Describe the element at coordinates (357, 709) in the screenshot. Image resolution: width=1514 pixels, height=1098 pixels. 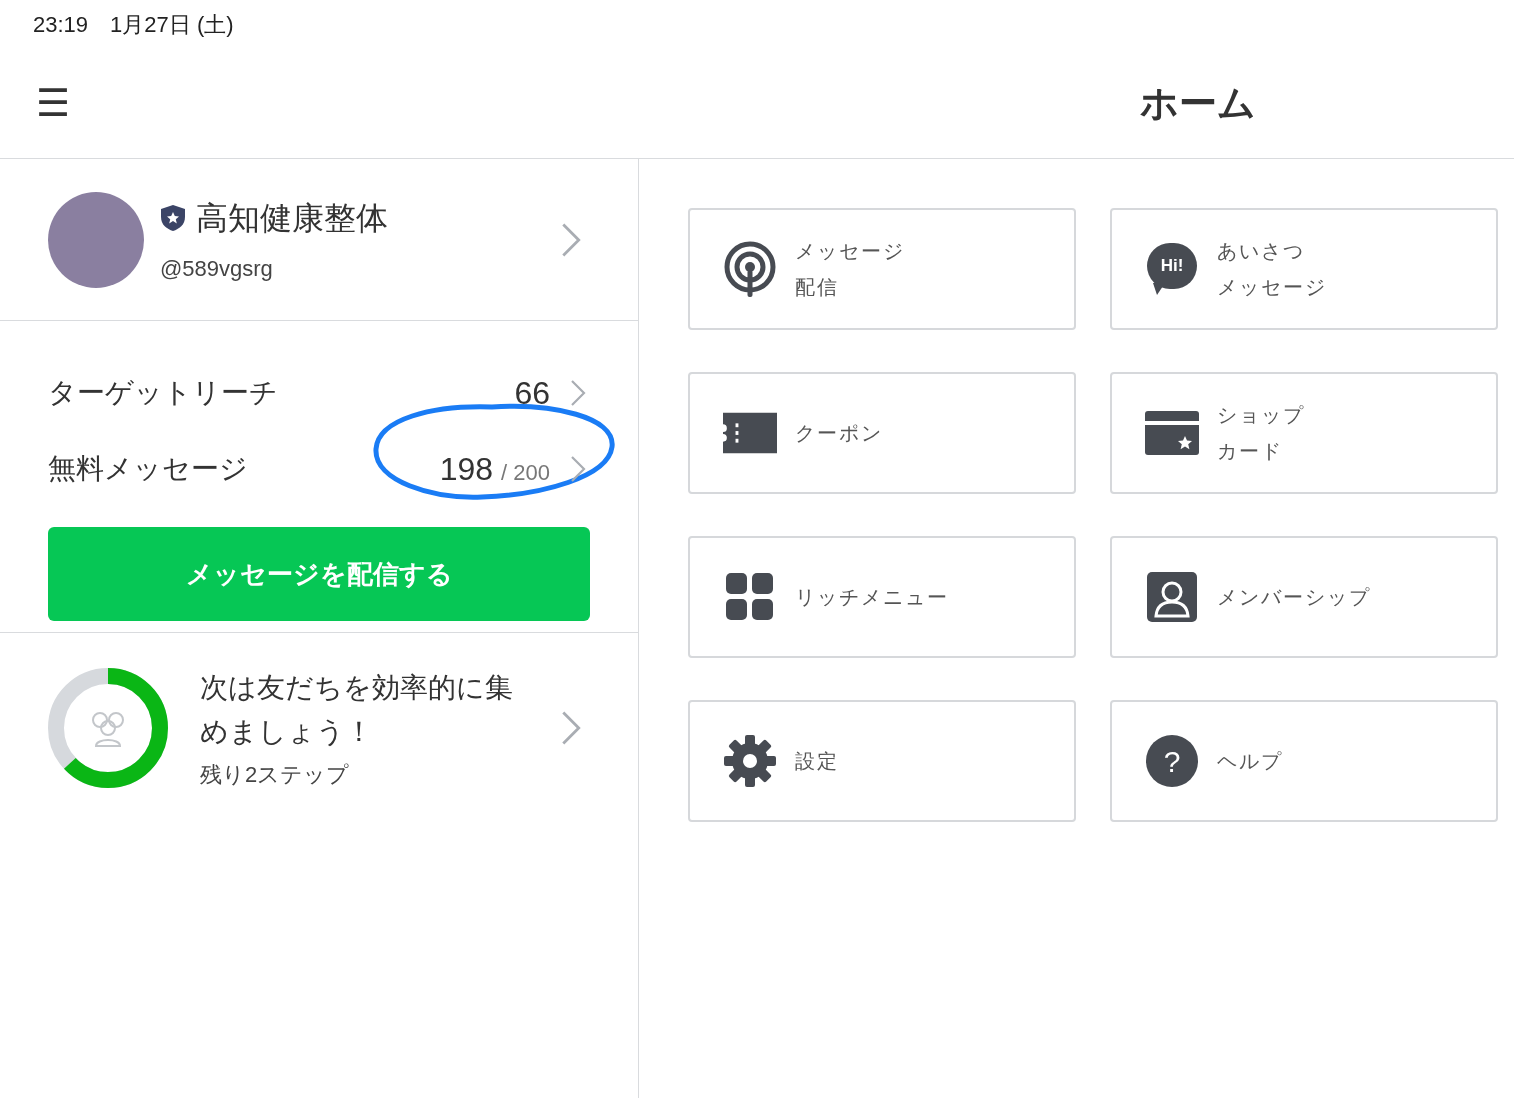
I see `progress-title: 次は友だちを効率的に集めましょう！` at that location.